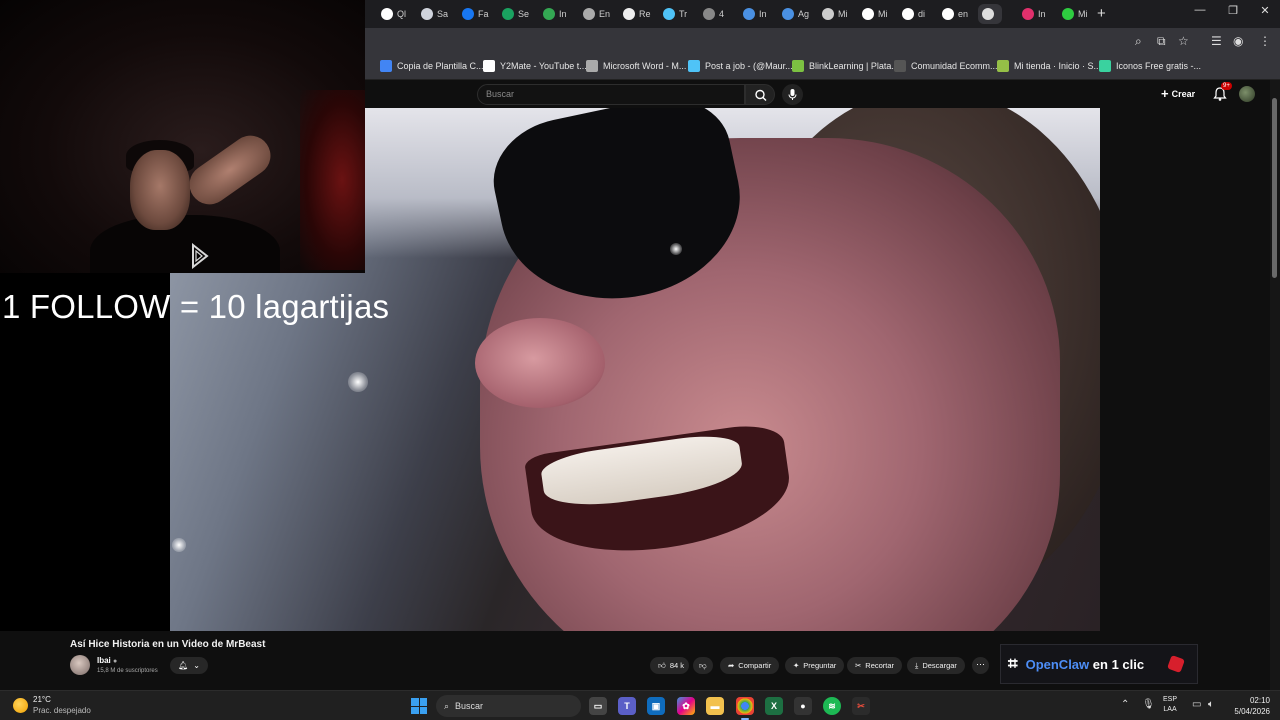 The width and height of the screenshot is (1280, 720). I want to click on create-button: + Crear, so click(1178, 93).